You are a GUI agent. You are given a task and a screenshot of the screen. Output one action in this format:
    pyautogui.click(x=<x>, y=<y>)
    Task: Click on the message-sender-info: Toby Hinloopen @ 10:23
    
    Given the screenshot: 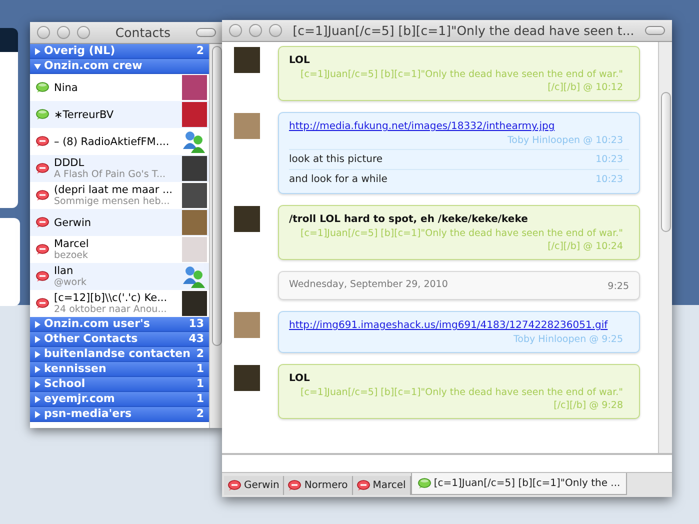 What is the action you would take?
    pyautogui.click(x=565, y=140)
    